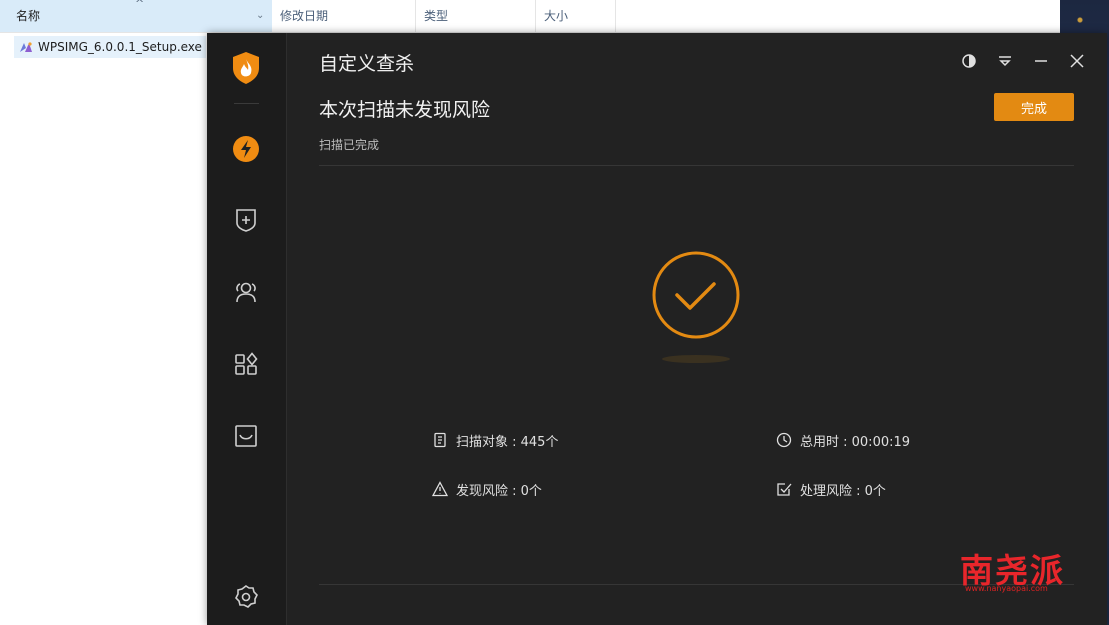  I want to click on stat-duration-text: 总用时 : 00:00:19, so click(855, 442).